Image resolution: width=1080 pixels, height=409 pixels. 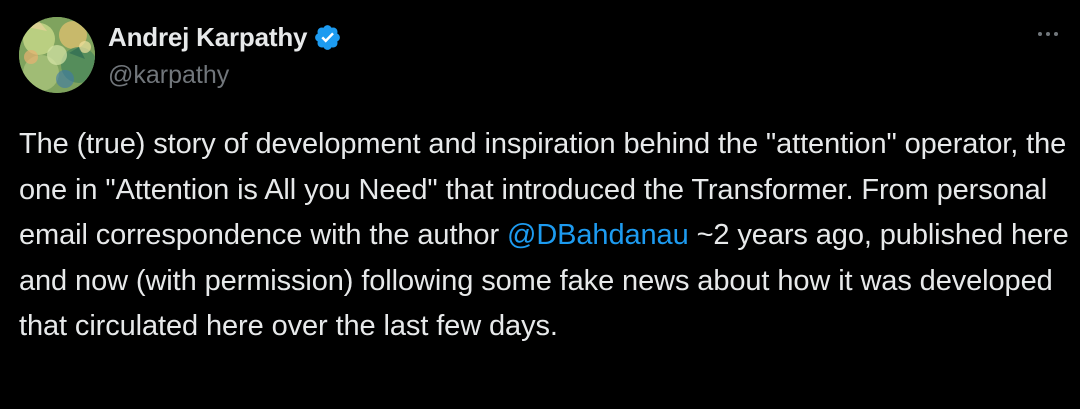 What do you see at coordinates (327, 37) in the screenshot?
I see `verified-badge-icon` at bounding box center [327, 37].